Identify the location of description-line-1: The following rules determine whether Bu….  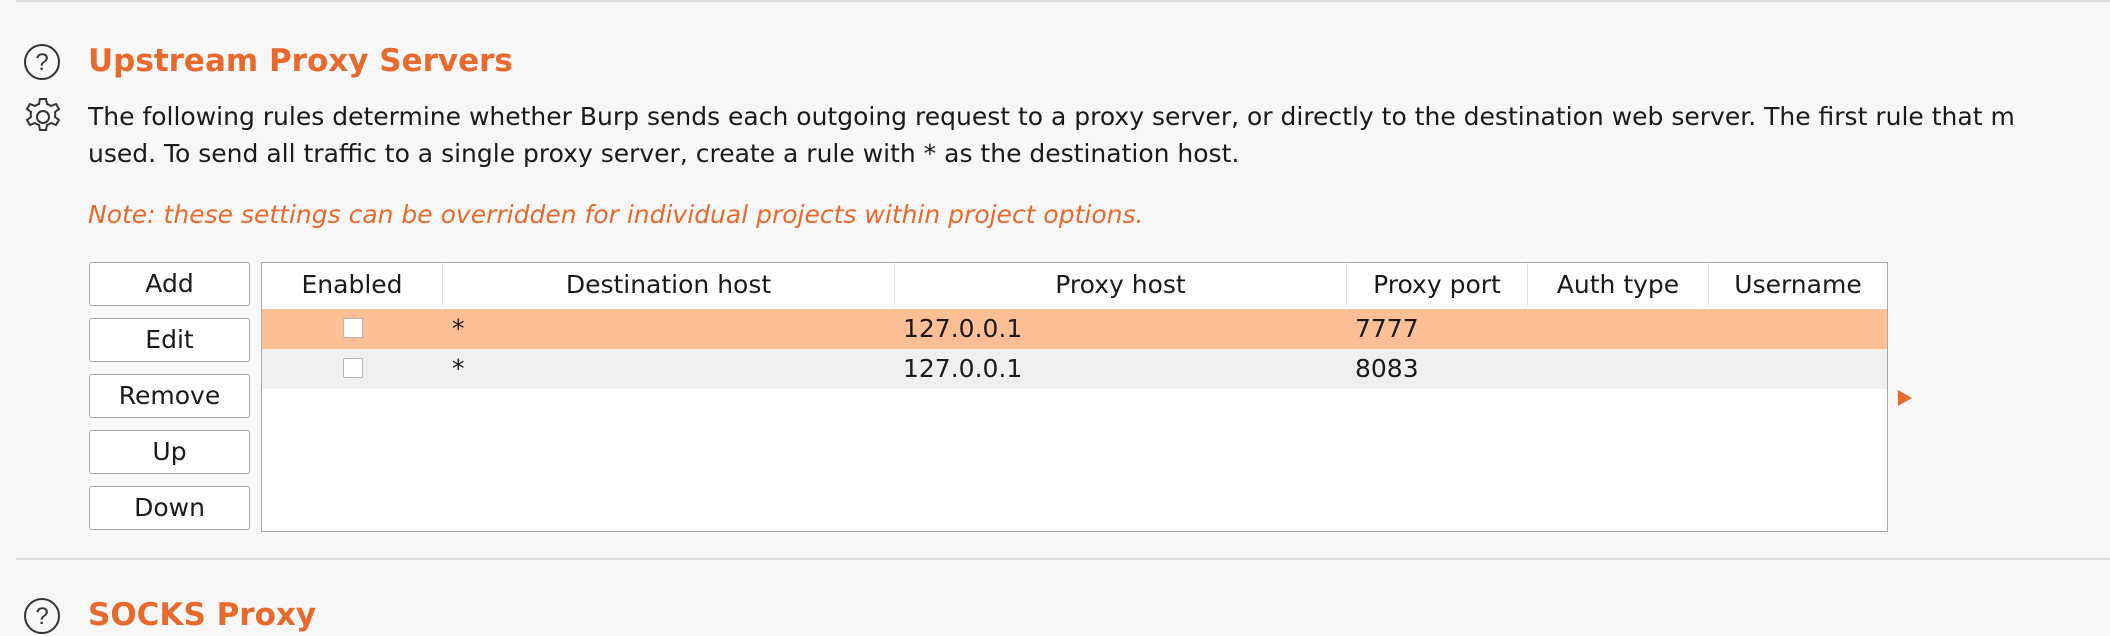
(1051, 116).